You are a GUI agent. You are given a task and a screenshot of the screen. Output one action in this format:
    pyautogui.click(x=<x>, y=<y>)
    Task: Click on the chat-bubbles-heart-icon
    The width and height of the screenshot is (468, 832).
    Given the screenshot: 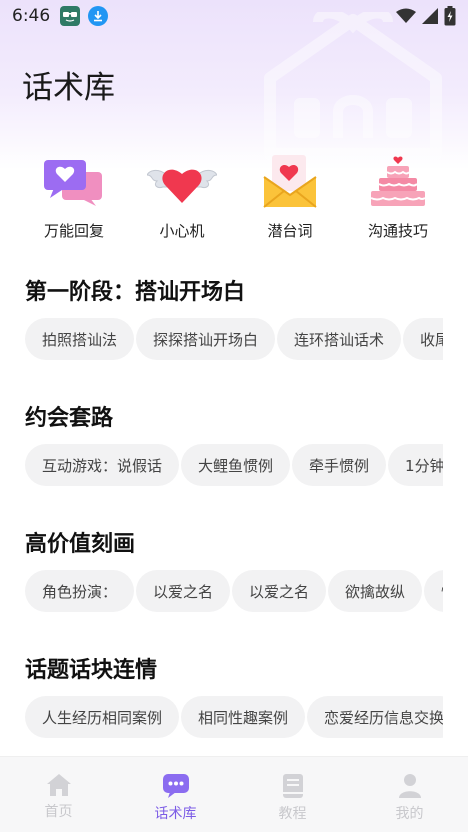 What is the action you would take?
    pyautogui.click(x=74, y=182)
    